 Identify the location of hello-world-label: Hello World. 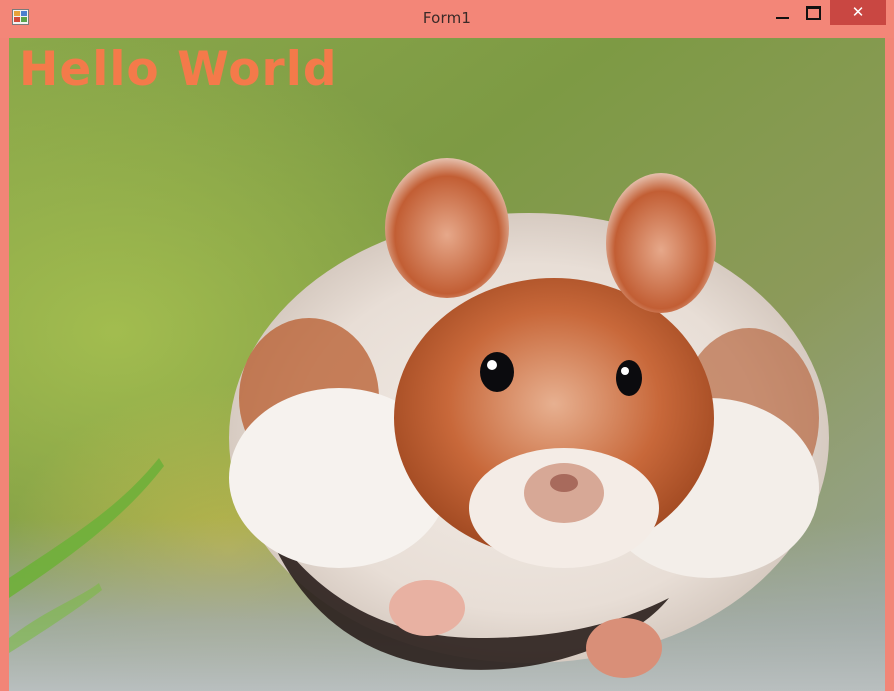
(178, 69).